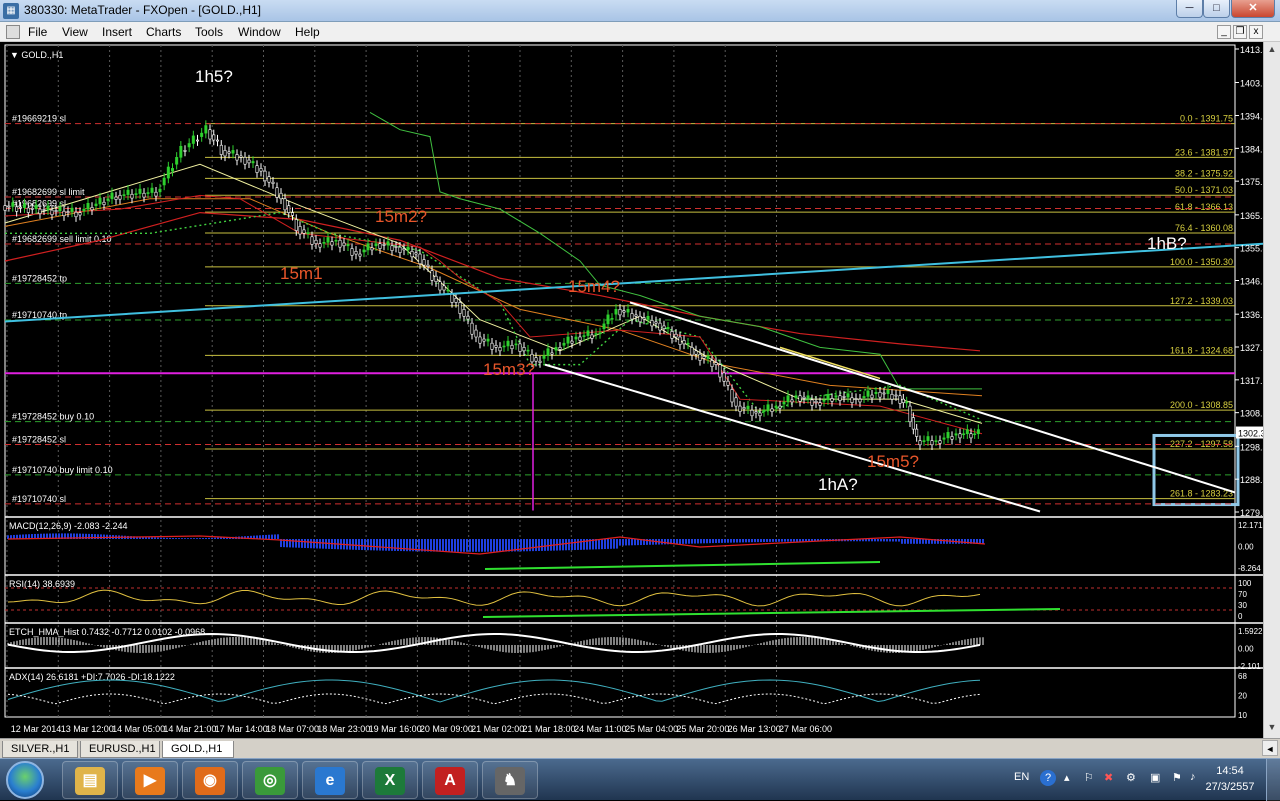 This screenshot has width=1280, height=801. What do you see at coordinates (1067, 777) in the screenshot?
I see `tray-arrow-icon: ▴` at bounding box center [1067, 777].